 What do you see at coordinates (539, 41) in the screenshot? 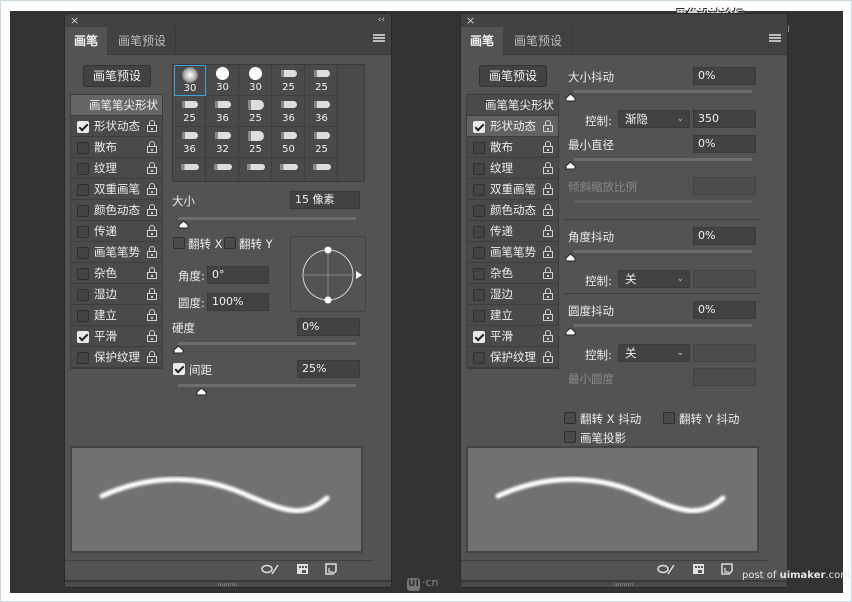
I see `tab-brush-presets: 画笔预设` at bounding box center [539, 41].